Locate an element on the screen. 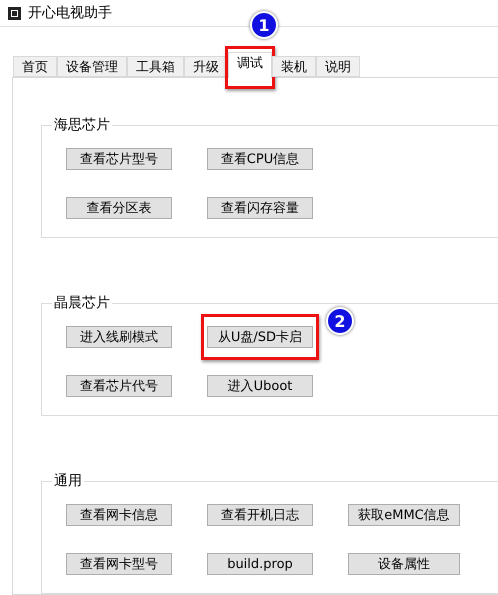 The width and height of the screenshot is (498, 595). action-button: 设备属性 is located at coordinates (404, 564).